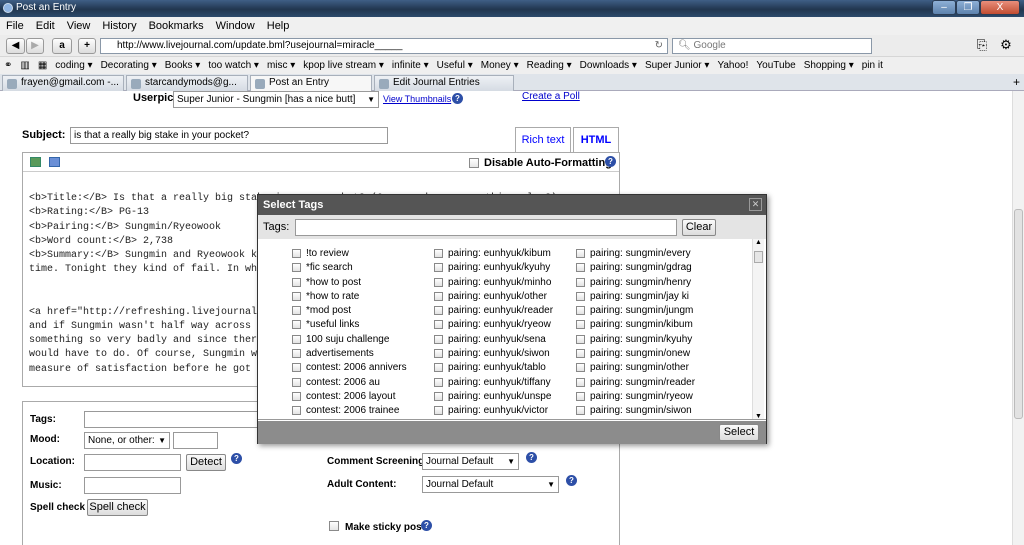  Describe the element at coordinates (944, 7) in the screenshot. I see `minimize-button: –` at that location.